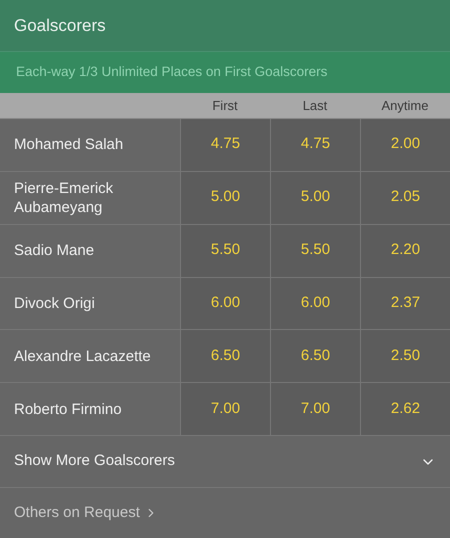 This screenshot has width=450, height=538. I want to click on each-way-terms: Each-way 1/3 Unlimited Places on First Goalscorers, so click(172, 72).